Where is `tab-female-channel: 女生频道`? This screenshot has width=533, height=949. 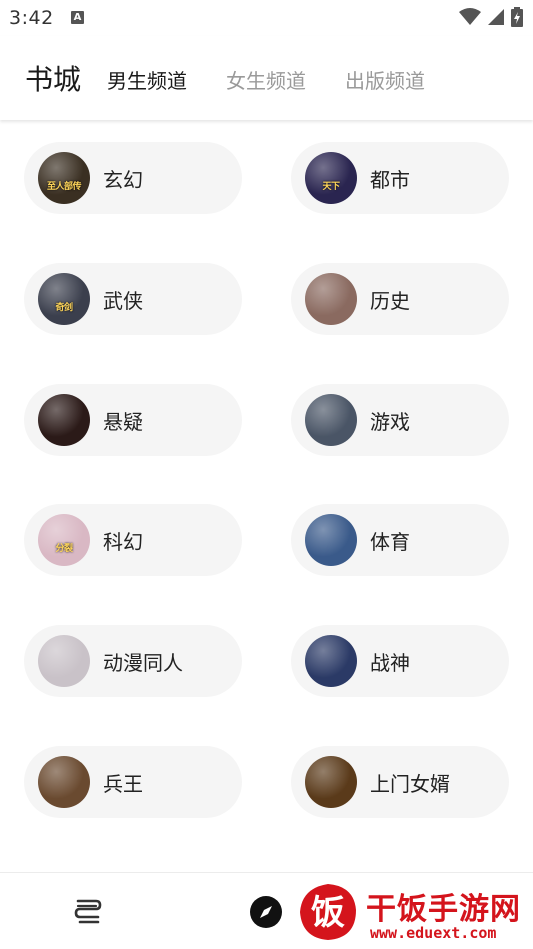 tab-female-channel: 女生频道 is located at coordinates (266, 79).